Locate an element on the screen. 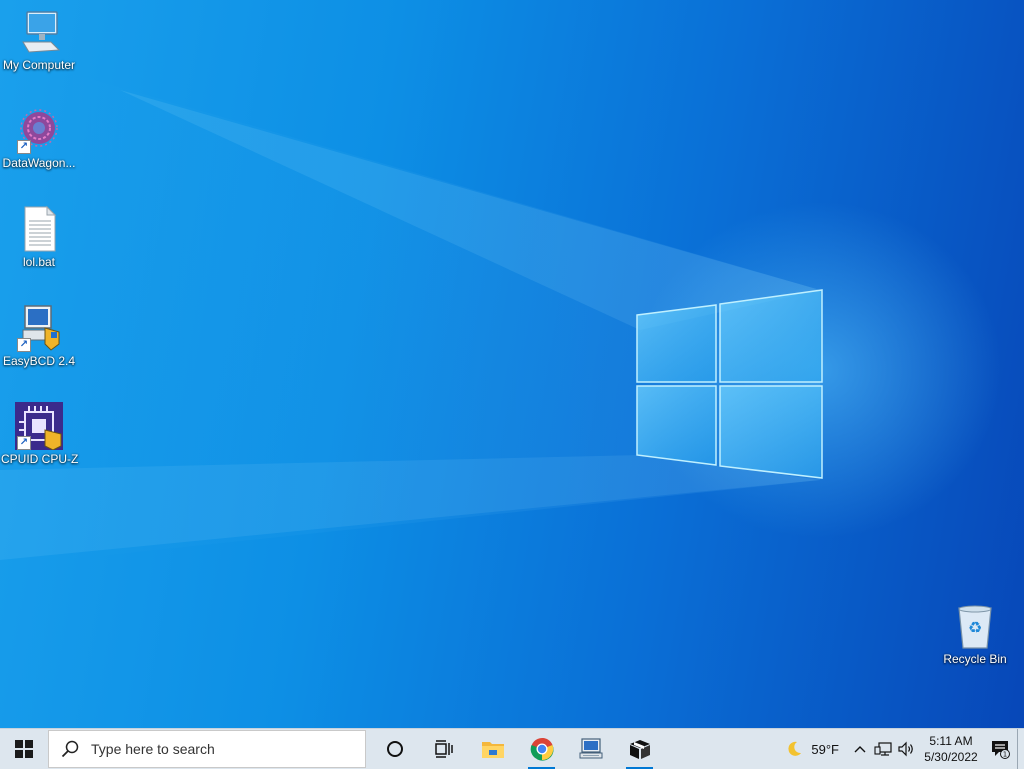 The height and width of the screenshot is (769, 1024). desktop-icon-recycle-bin: ♻ Recycle Bin is located at coordinates (975, 634).